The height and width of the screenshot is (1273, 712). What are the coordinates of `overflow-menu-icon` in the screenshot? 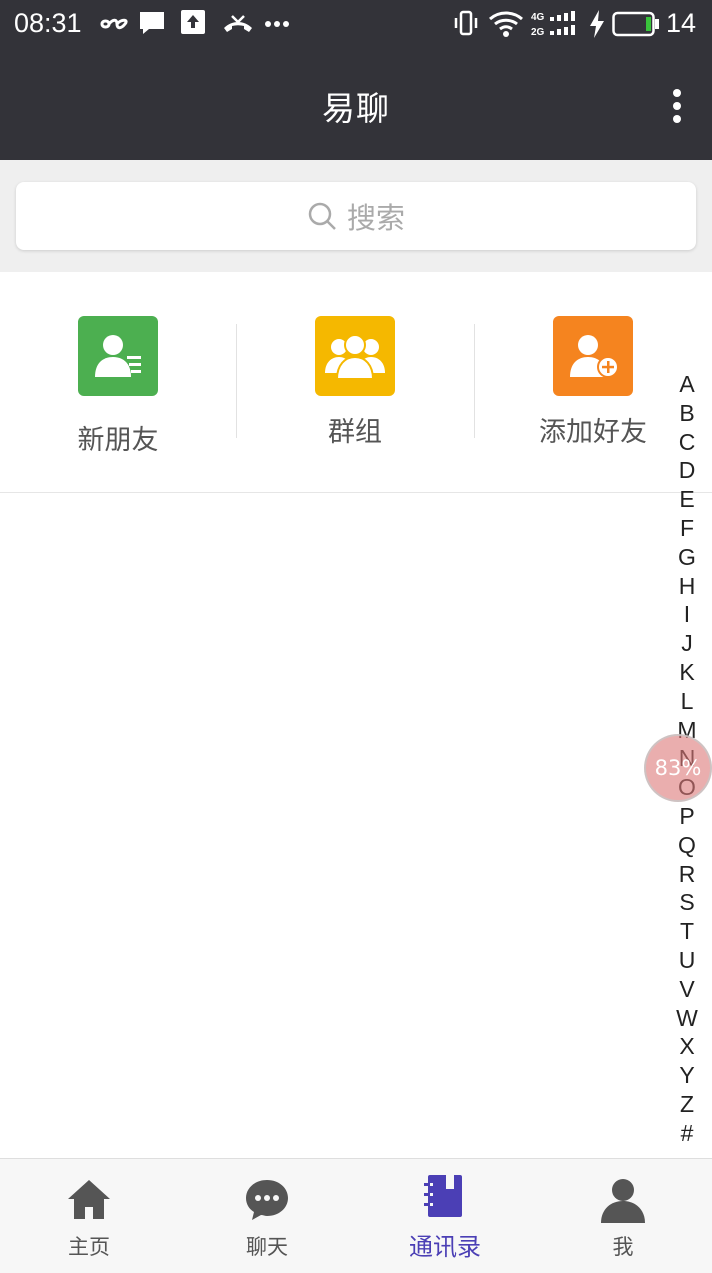 It's located at (677, 106).